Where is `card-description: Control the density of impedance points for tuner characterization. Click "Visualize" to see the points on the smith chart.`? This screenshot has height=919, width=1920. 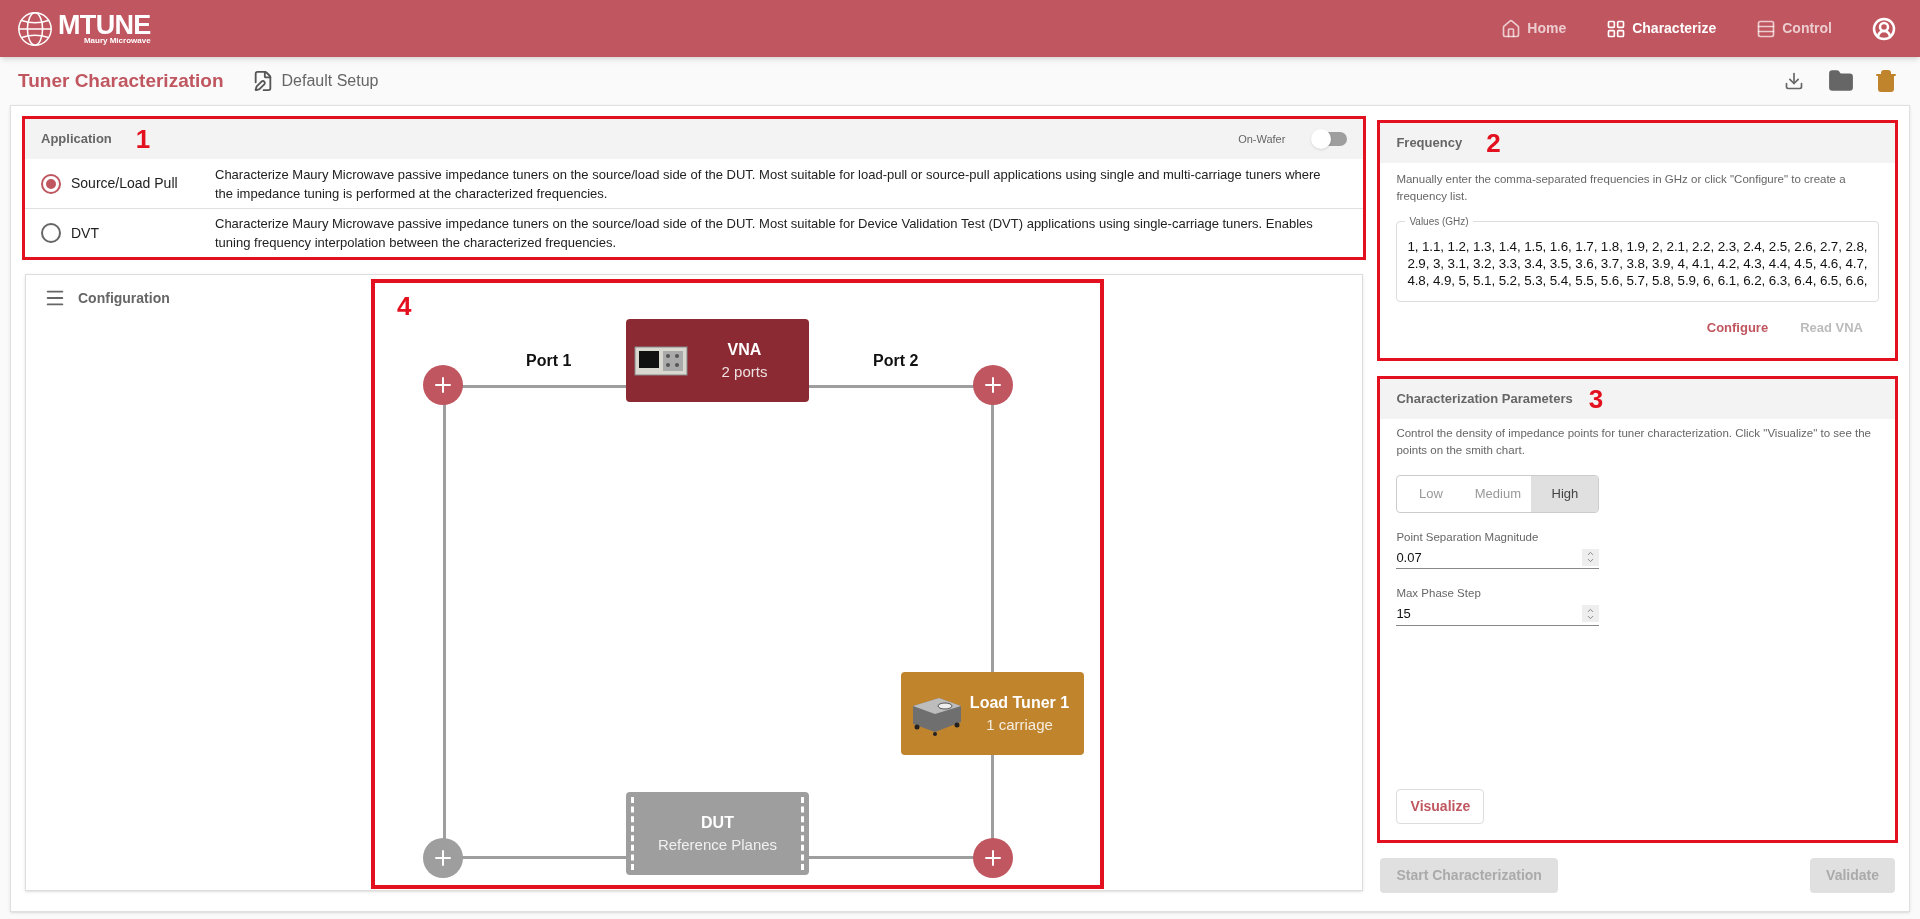 card-description: Control the density of impedance points for tuner characterization. Click "Visualize" to see the points on the smith chart. is located at coordinates (1633, 442).